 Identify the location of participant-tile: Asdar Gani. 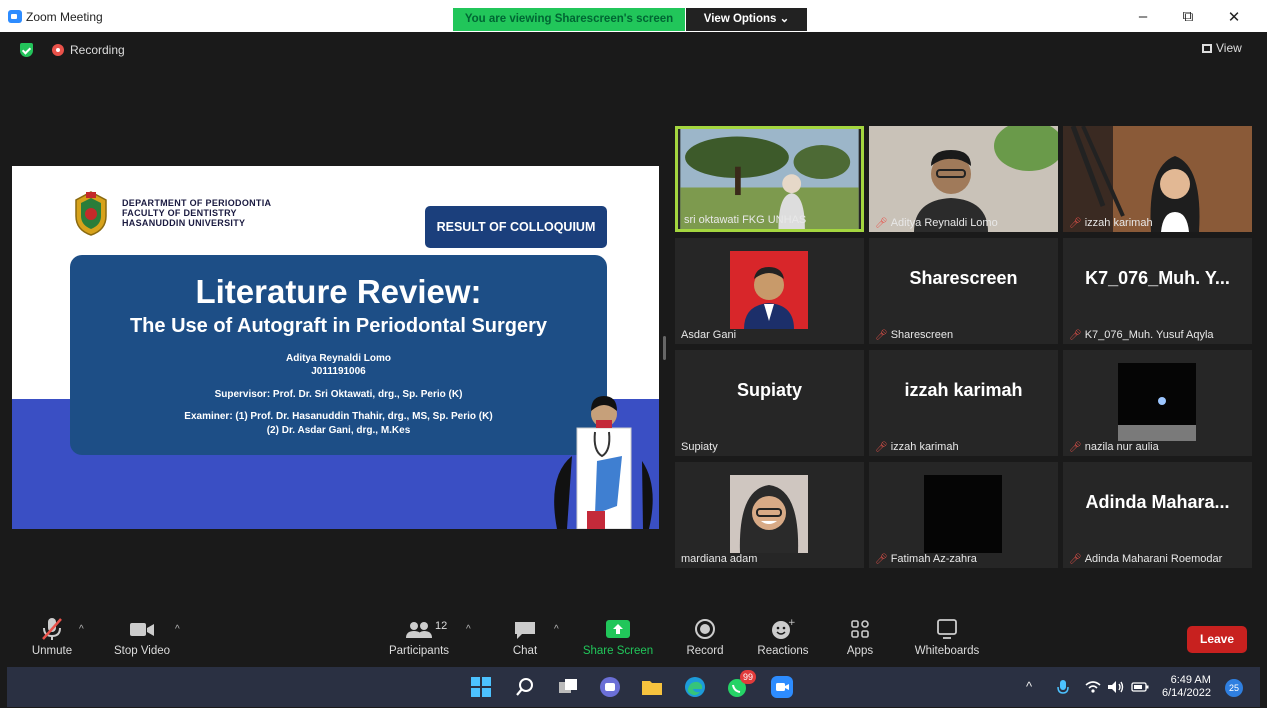
(769, 291).